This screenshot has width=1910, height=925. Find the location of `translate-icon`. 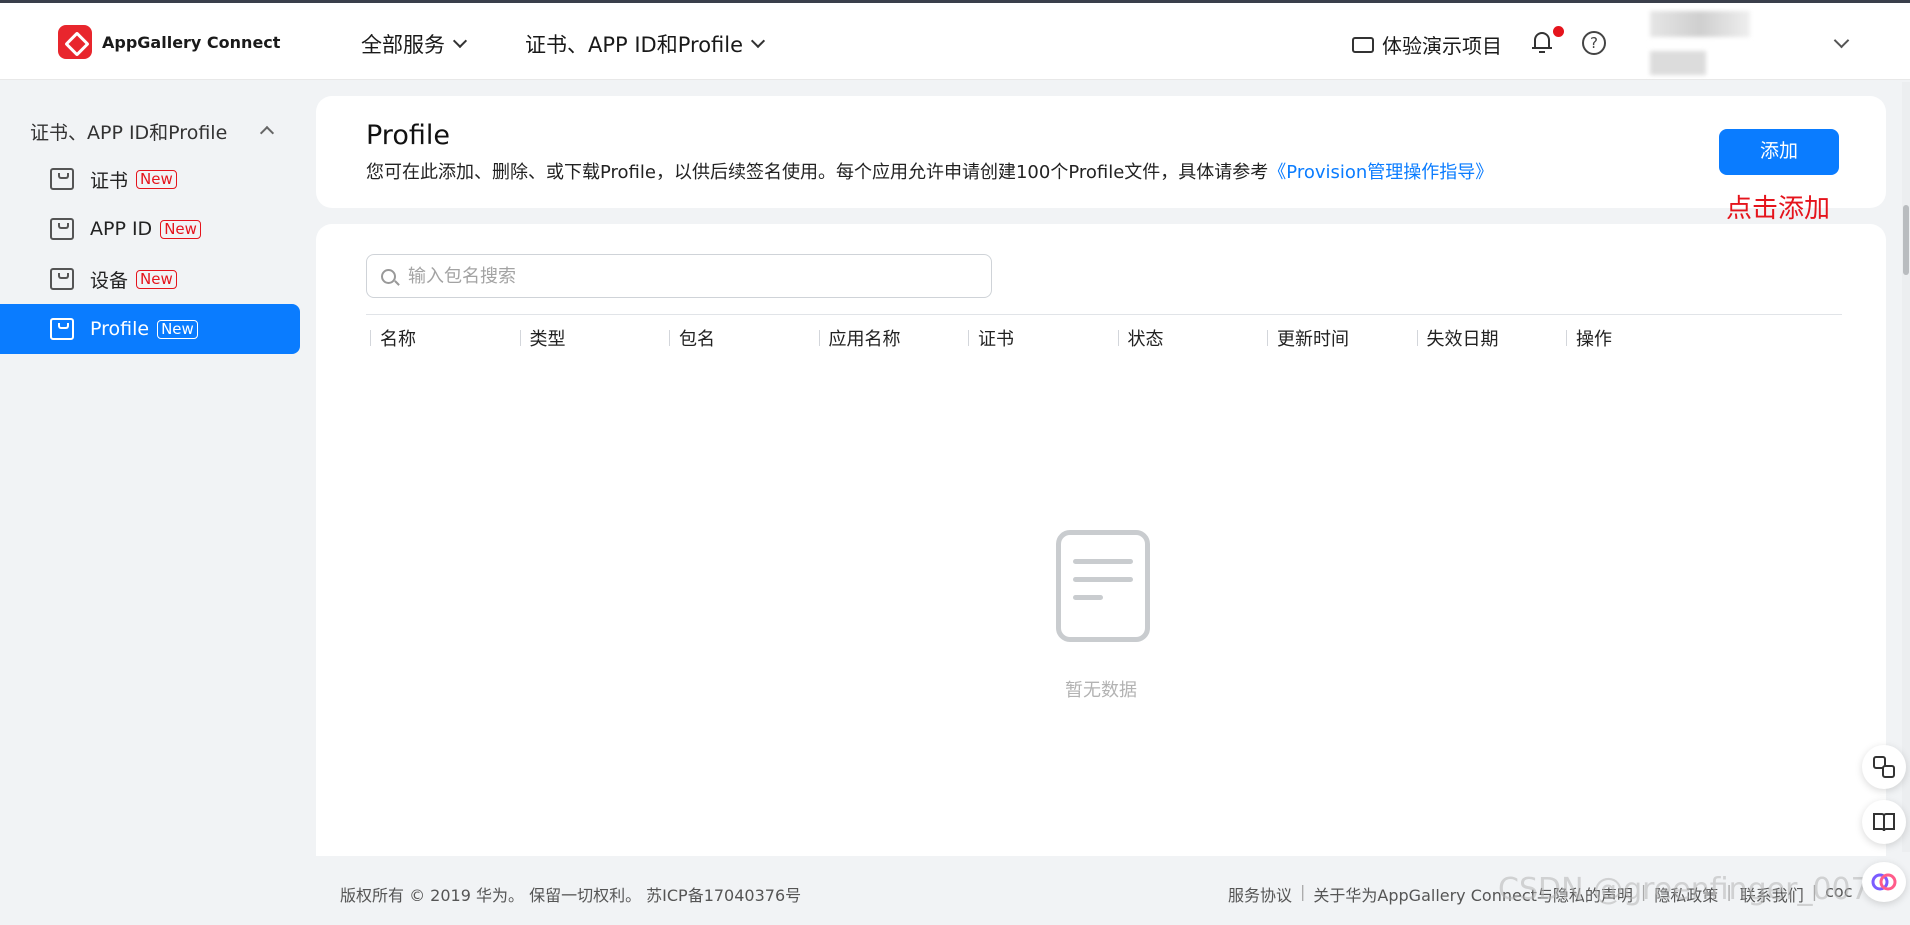

translate-icon is located at coordinates (1884, 767).